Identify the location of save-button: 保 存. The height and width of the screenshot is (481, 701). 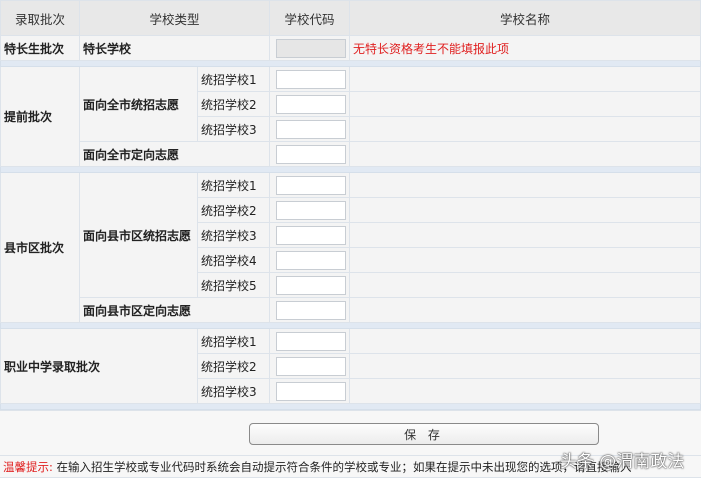
(424, 434).